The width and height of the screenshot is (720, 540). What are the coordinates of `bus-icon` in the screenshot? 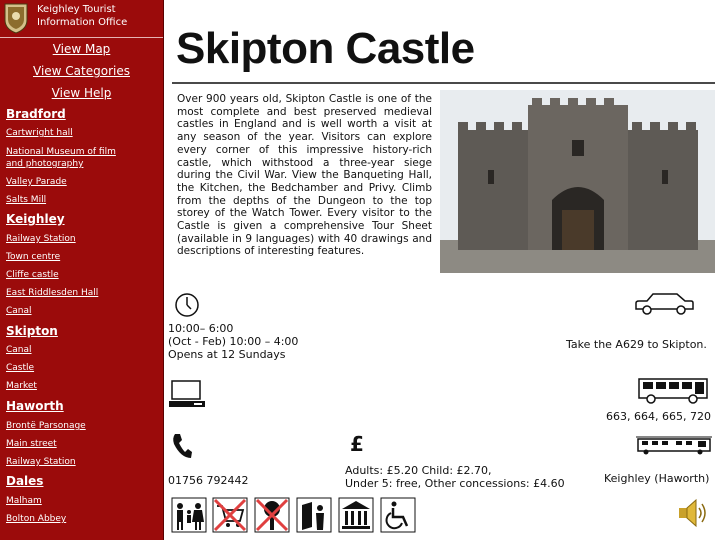 It's located at (673, 391).